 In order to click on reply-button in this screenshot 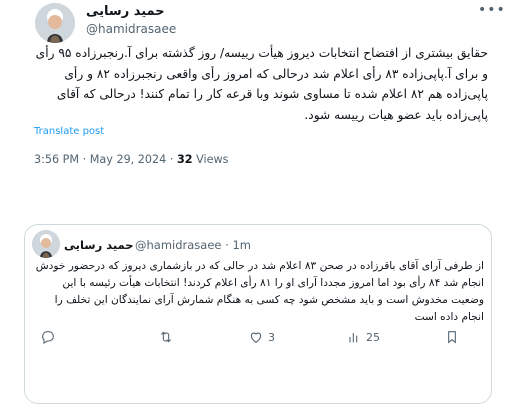, I will do `click(50, 337)`.